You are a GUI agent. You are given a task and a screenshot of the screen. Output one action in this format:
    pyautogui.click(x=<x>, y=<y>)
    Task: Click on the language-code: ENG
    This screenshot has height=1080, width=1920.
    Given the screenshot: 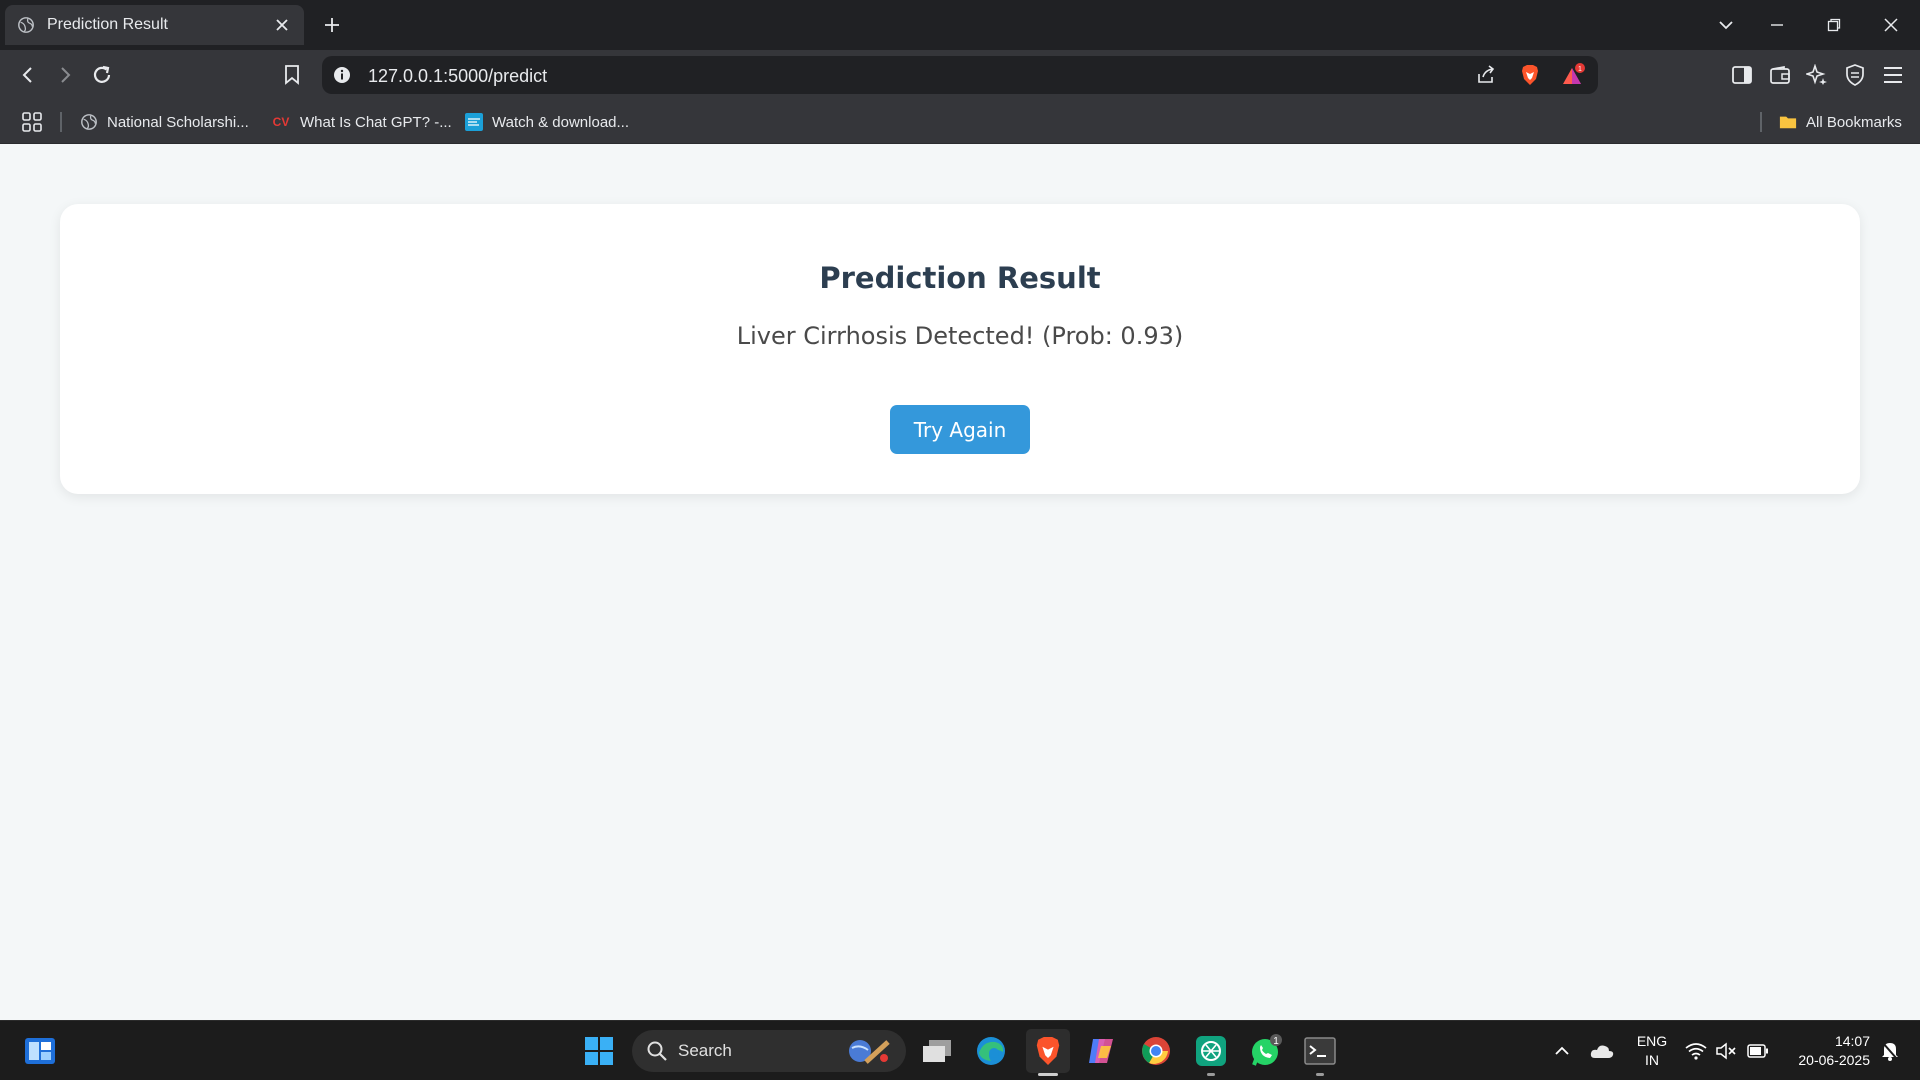 What is the action you would take?
    pyautogui.click(x=1652, y=1041)
    